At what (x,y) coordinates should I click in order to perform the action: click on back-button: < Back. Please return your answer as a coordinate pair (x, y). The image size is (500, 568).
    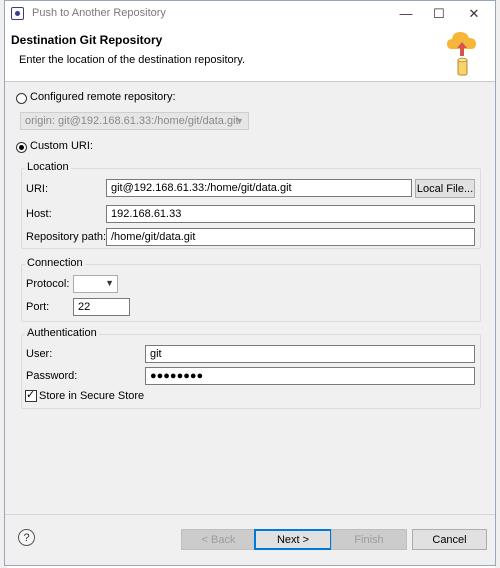
    Looking at the image, I should click on (218, 539).